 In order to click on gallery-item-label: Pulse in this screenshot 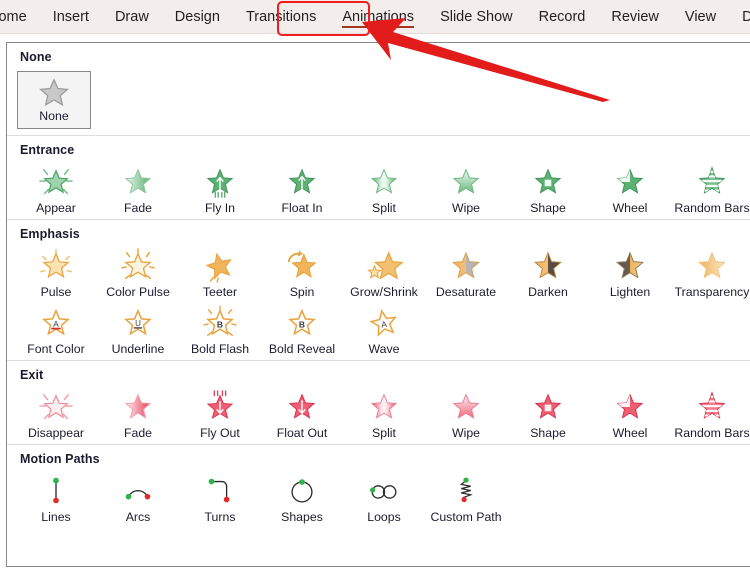, I will do `click(56, 292)`.